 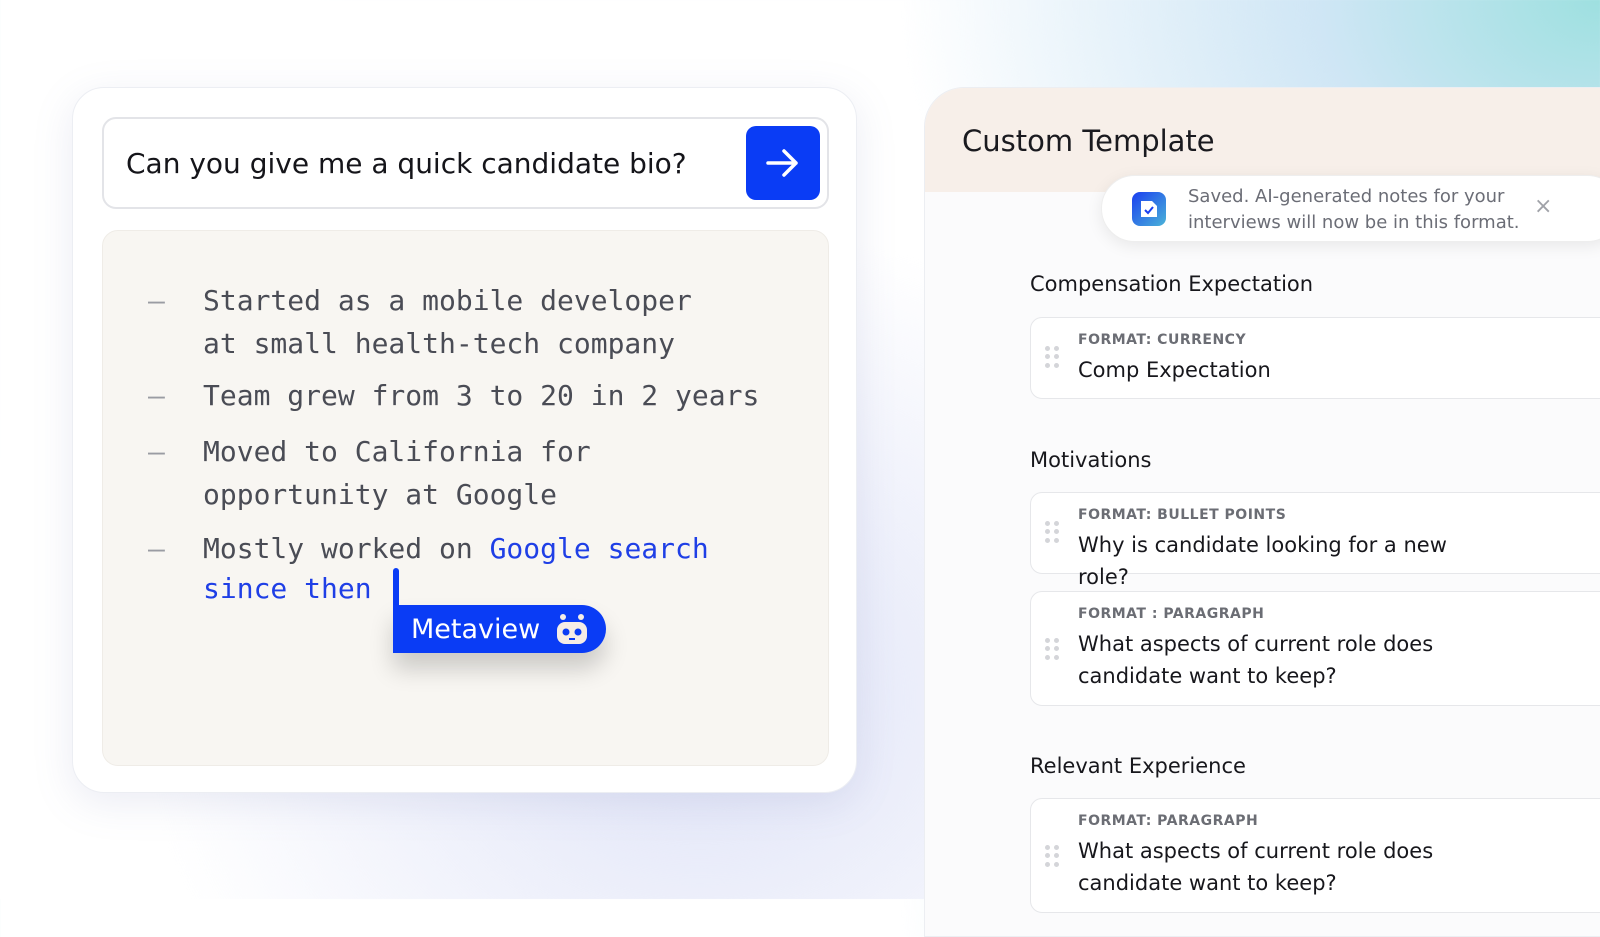 What do you see at coordinates (476, 629) in the screenshot?
I see `cursor-name: Metaview` at bounding box center [476, 629].